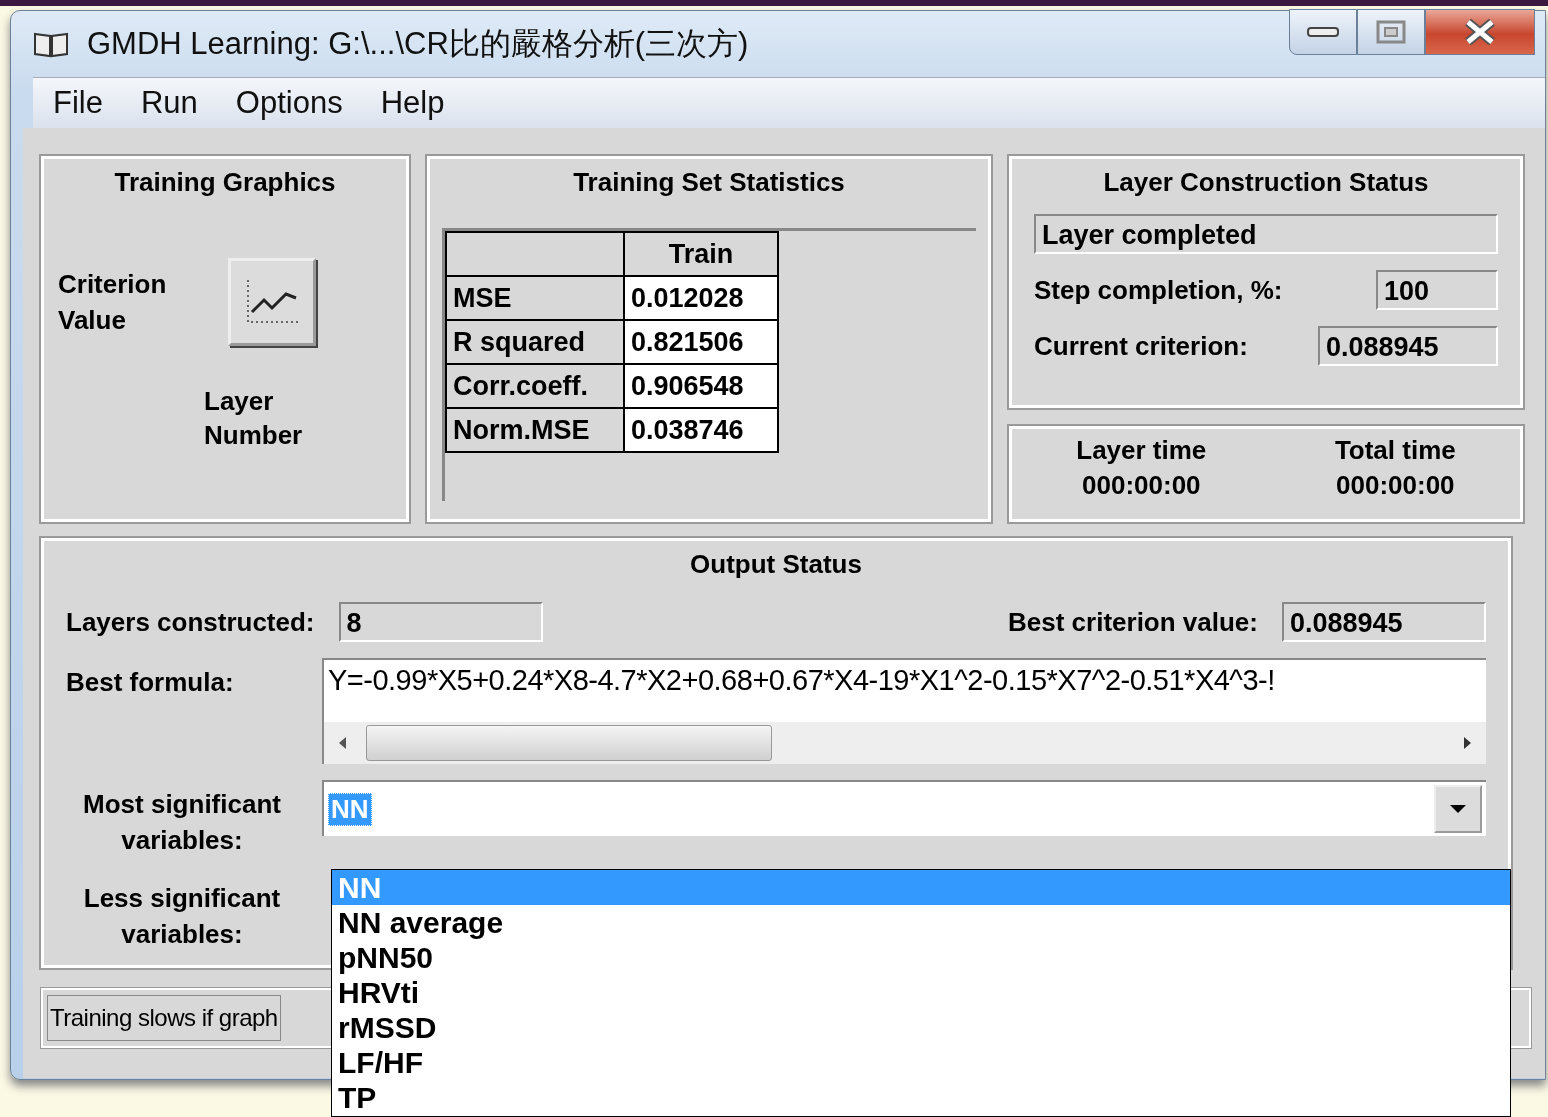  I want to click on menu-item: File, so click(78, 103).